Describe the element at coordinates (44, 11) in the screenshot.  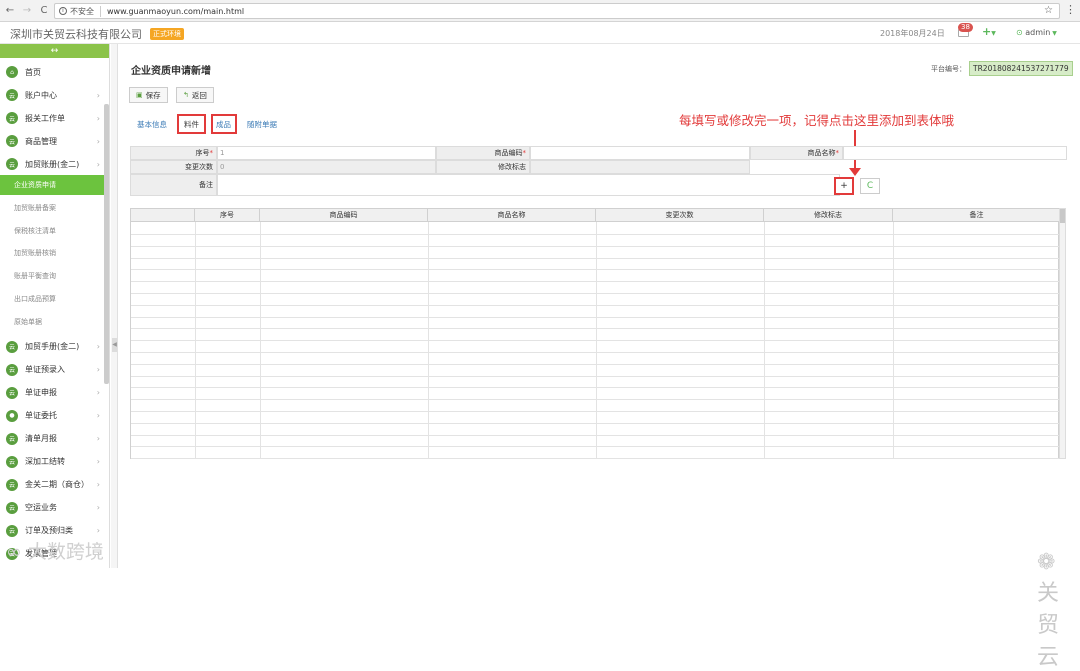
I see `reload-icon: C` at that location.